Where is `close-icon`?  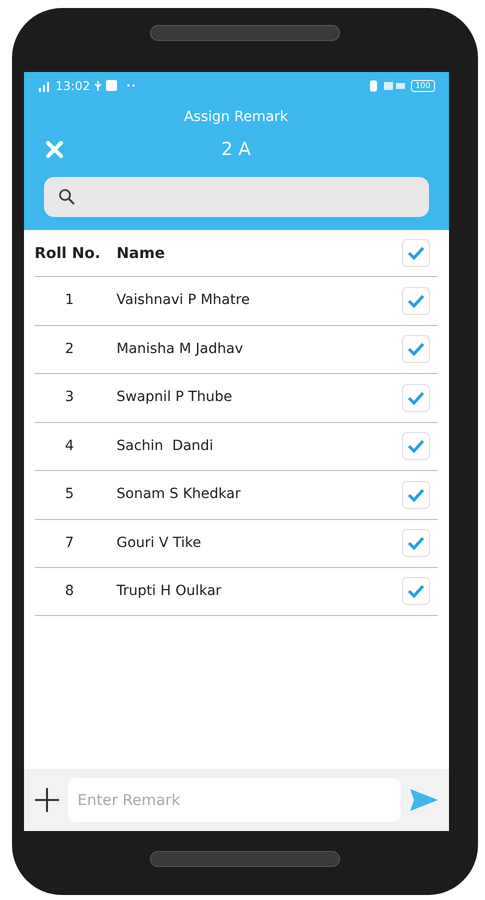 close-icon is located at coordinates (54, 149).